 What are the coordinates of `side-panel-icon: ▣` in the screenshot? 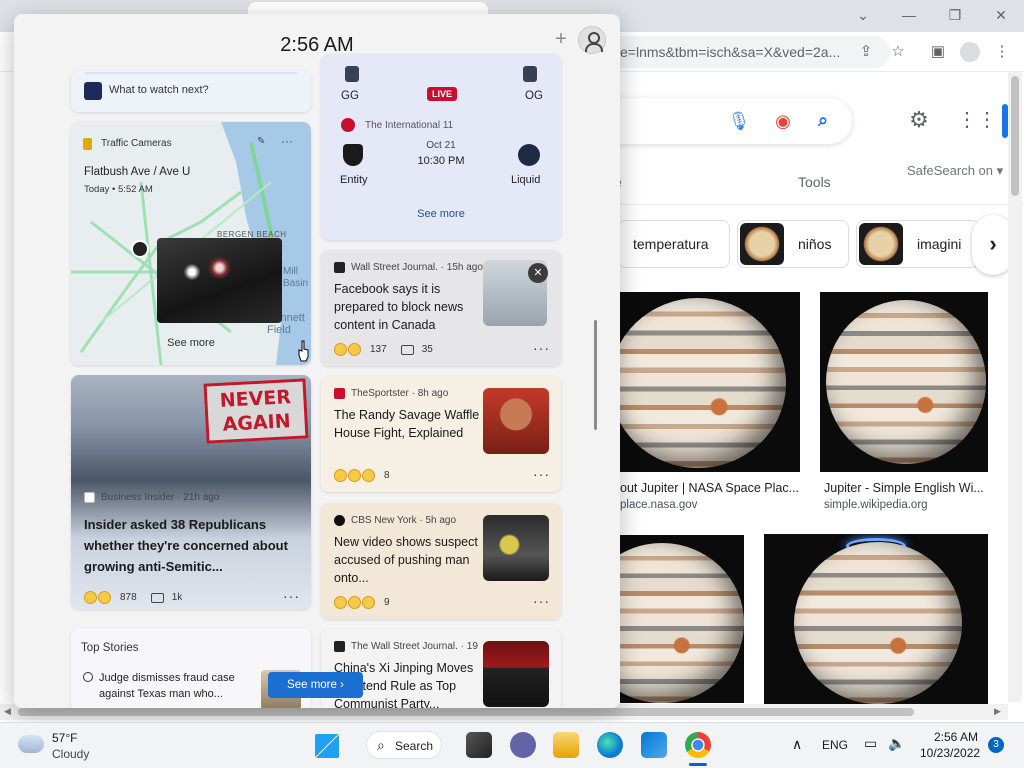 It's located at (938, 52).